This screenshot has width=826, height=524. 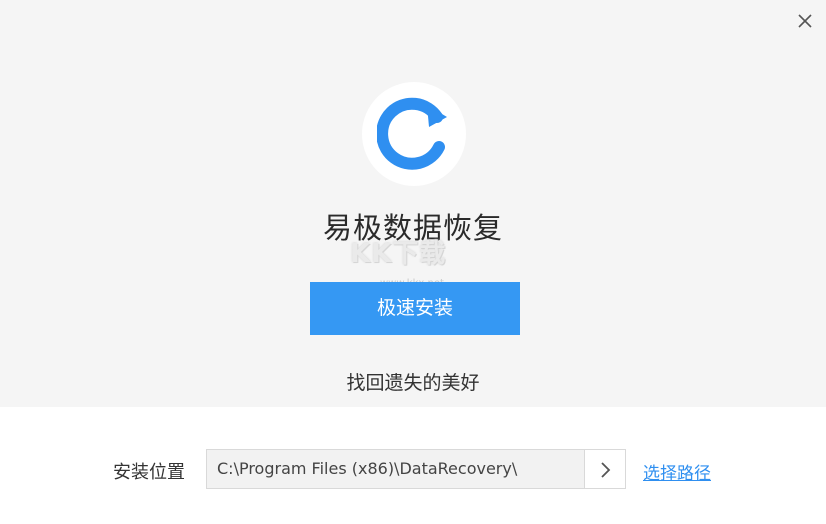 I want to click on close-icon, so click(x=805, y=21).